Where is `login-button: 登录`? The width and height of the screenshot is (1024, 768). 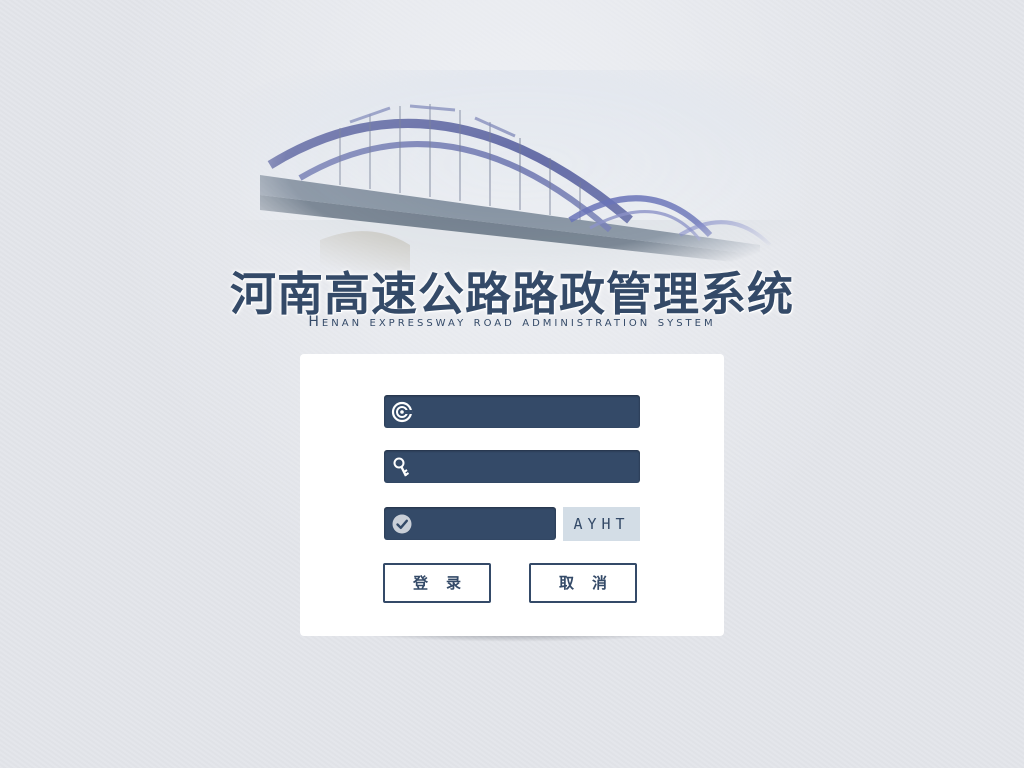
login-button: 登录 is located at coordinates (437, 583).